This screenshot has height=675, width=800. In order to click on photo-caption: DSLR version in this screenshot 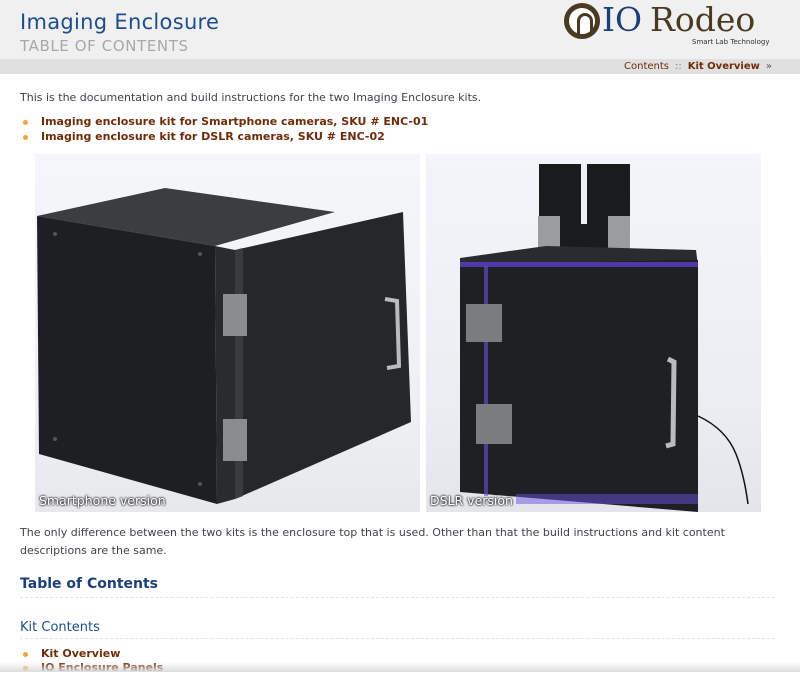, I will do `click(471, 500)`.